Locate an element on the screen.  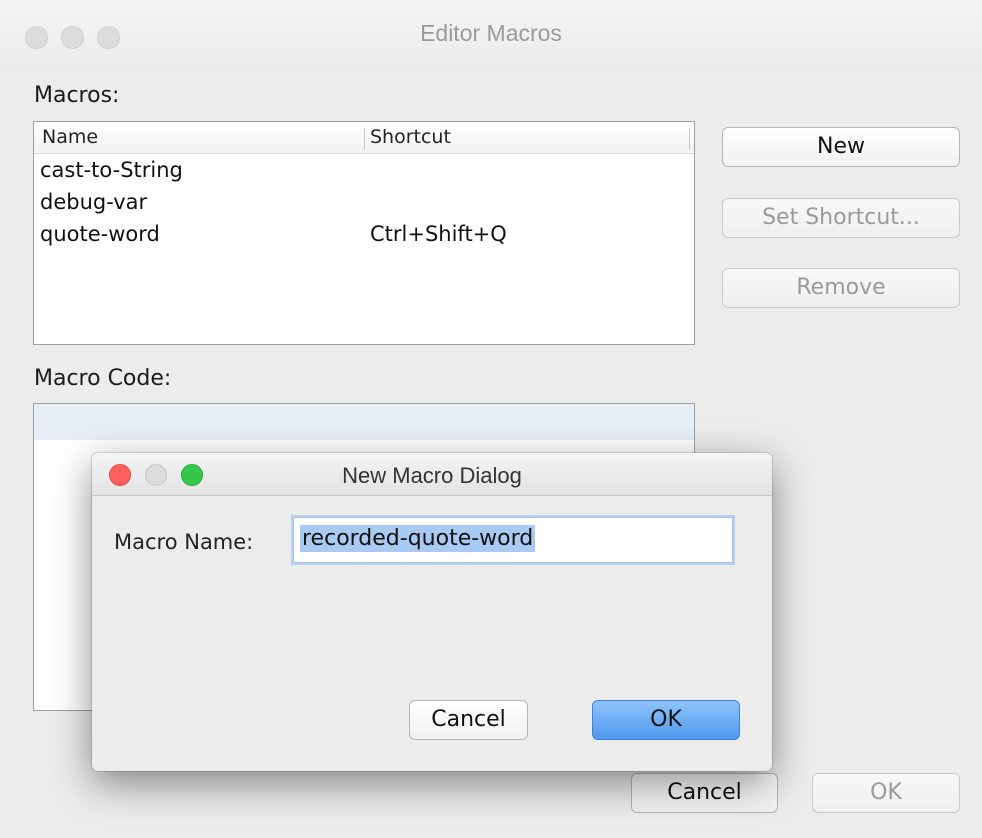
macro-name-value: recorded-quote-word is located at coordinates (418, 538).